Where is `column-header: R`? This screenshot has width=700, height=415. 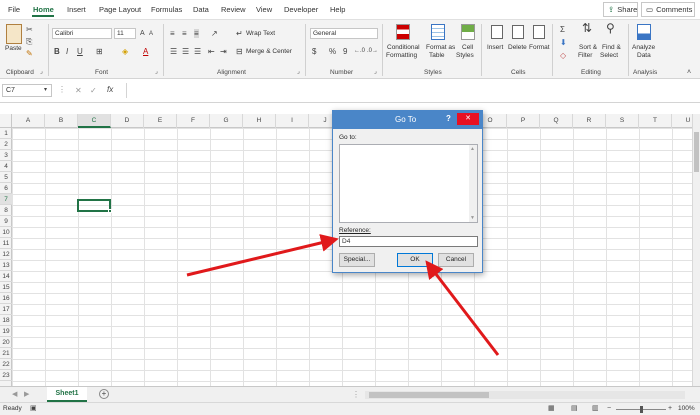
column-header: R is located at coordinates (589, 121).